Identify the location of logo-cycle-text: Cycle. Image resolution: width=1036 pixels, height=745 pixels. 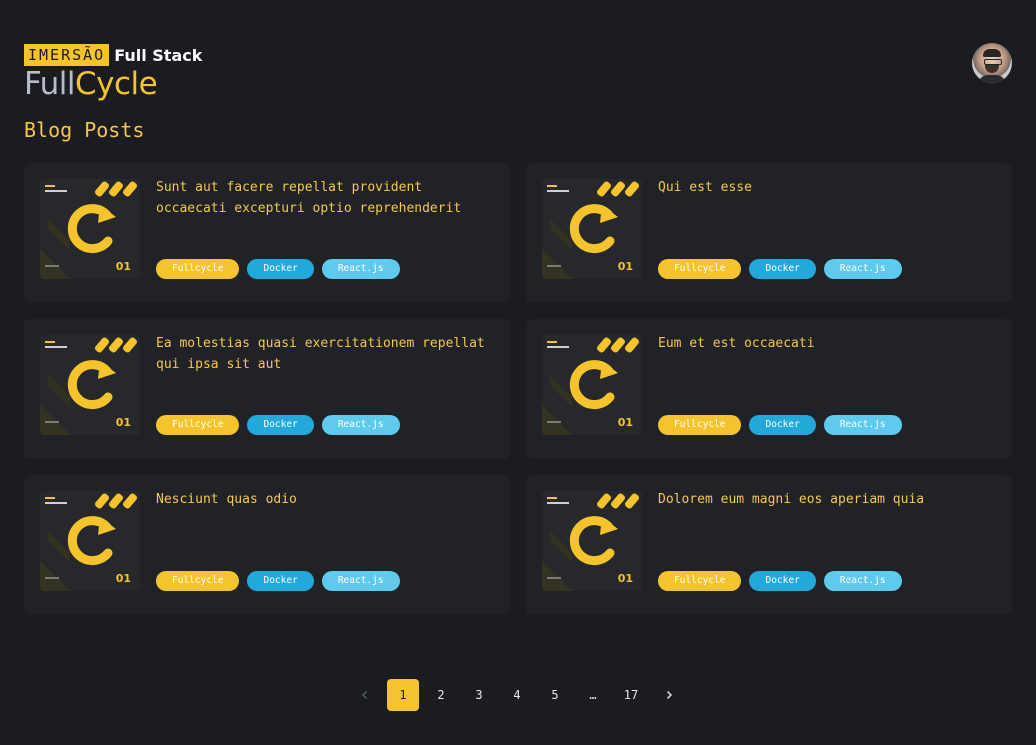
(116, 84).